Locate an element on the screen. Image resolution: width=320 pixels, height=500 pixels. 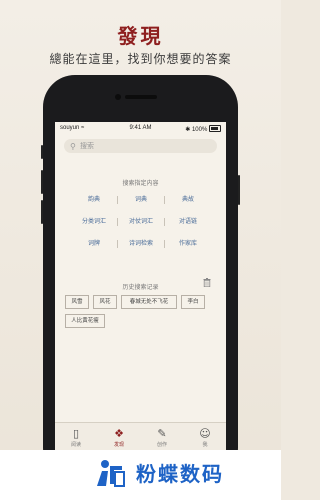
link-author-library: 作家库 is located at coordinates (188, 244).